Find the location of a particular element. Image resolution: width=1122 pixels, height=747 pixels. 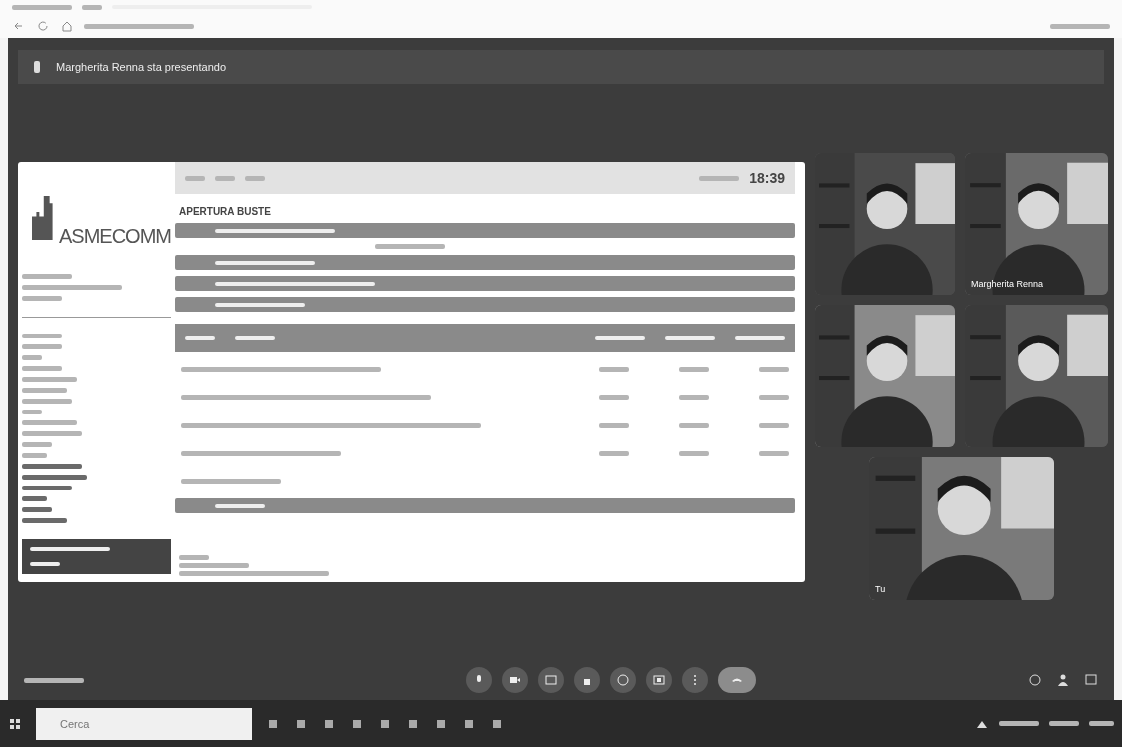

present-button is located at coordinates (659, 680).